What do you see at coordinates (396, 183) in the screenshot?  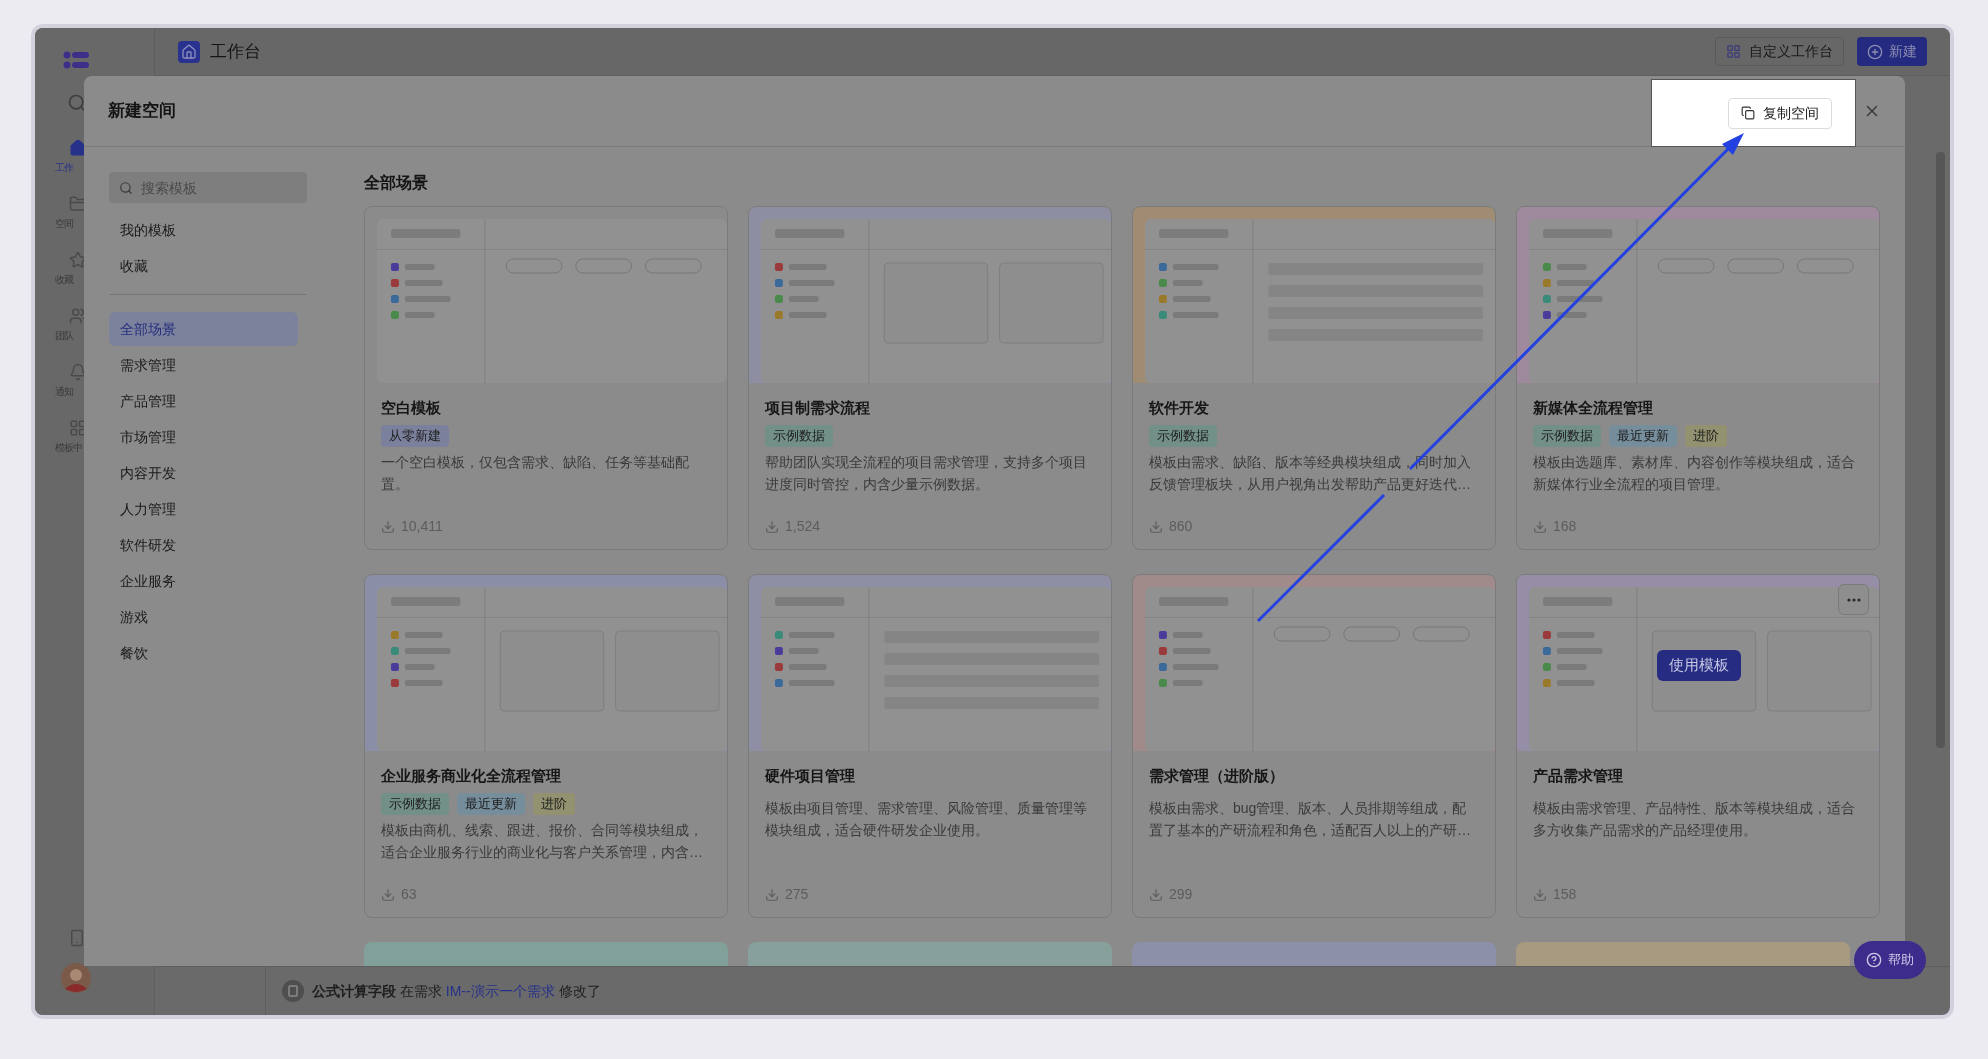 I see `section-title: 全部场景` at bounding box center [396, 183].